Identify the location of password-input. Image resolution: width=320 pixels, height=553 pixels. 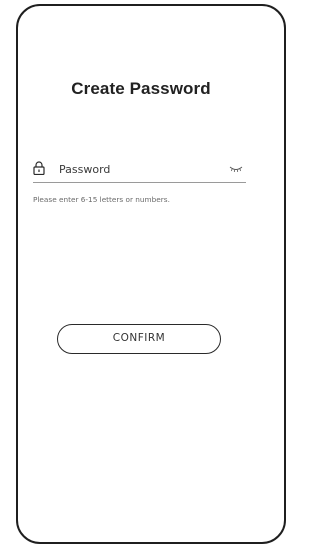
(139, 169).